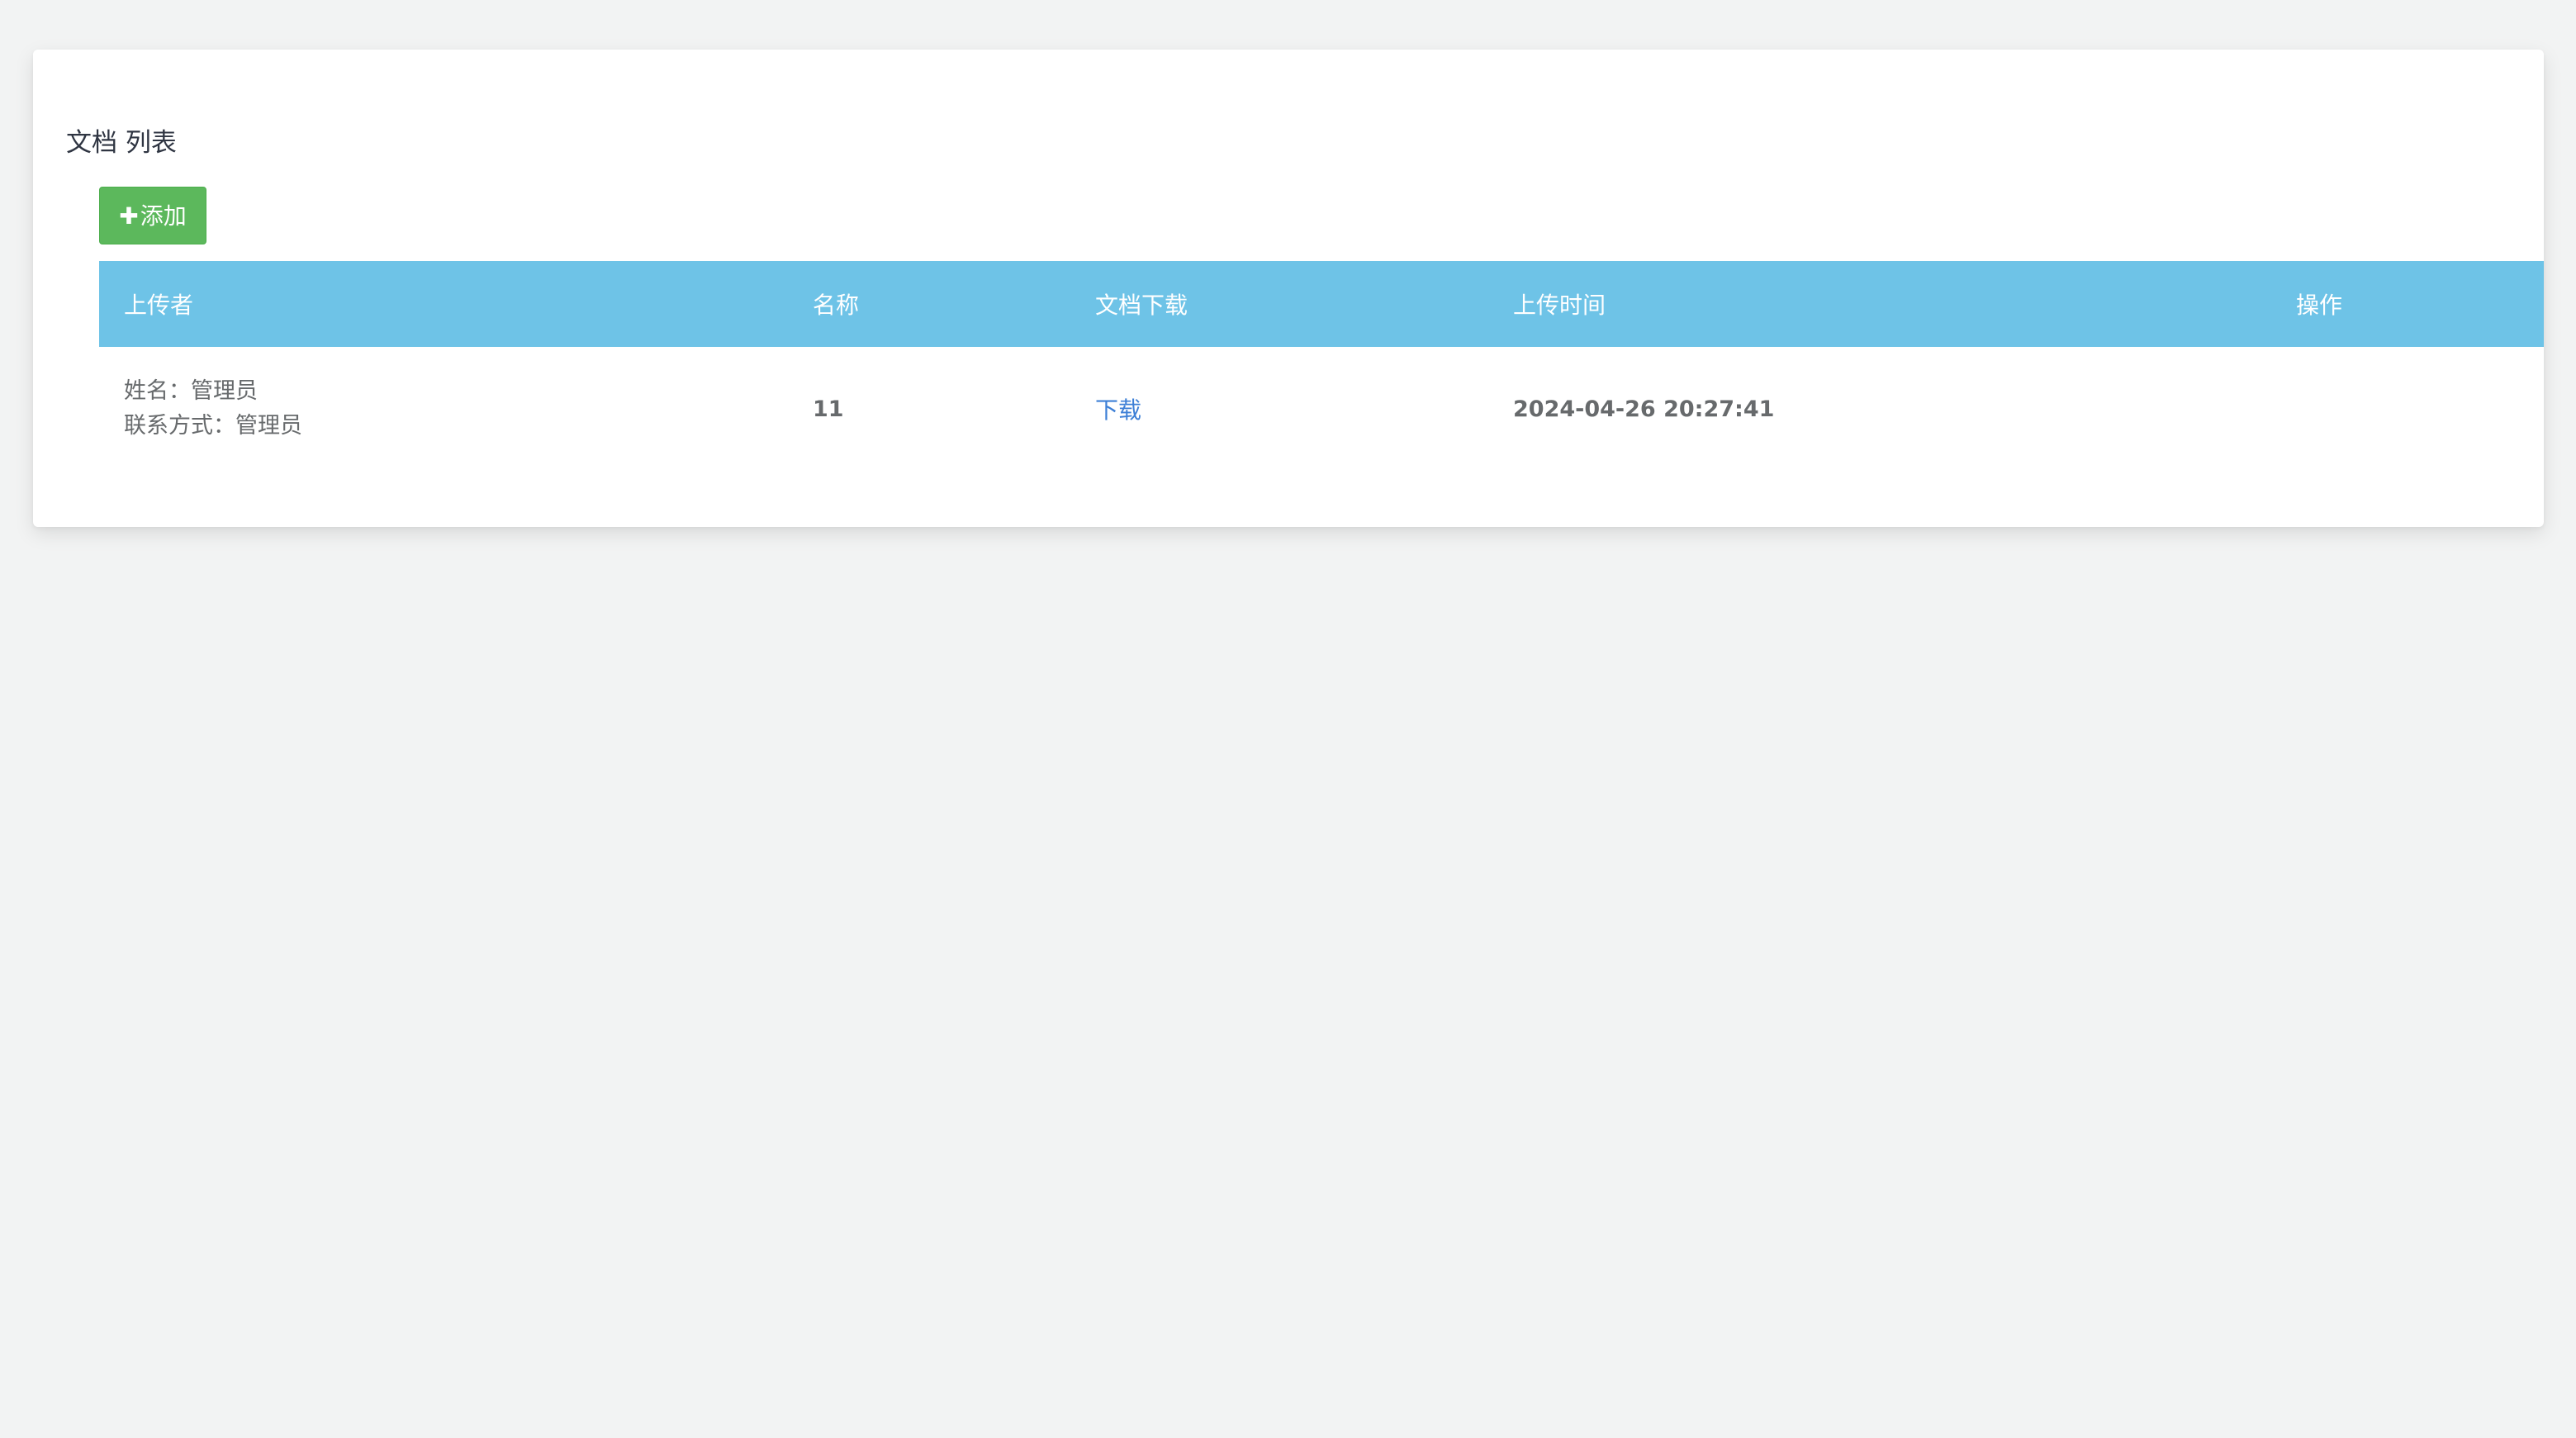 This screenshot has height=1438, width=2576. What do you see at coordinates (191, 391) in the screenshot?
I see `uploader-name: 姓名：管理员` at bounding box center [191, 391].